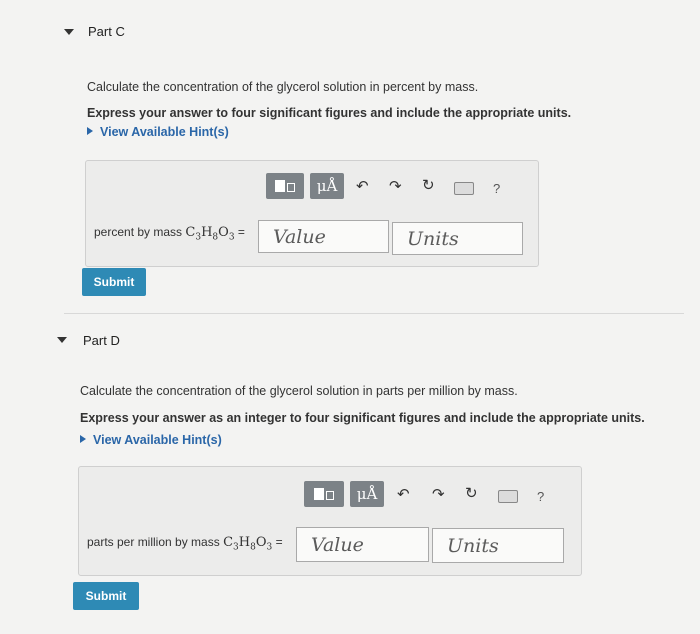 The width and height of the screenshot is (700, 634). I want to click on part-d-value-input: Value, so click(362, 544).